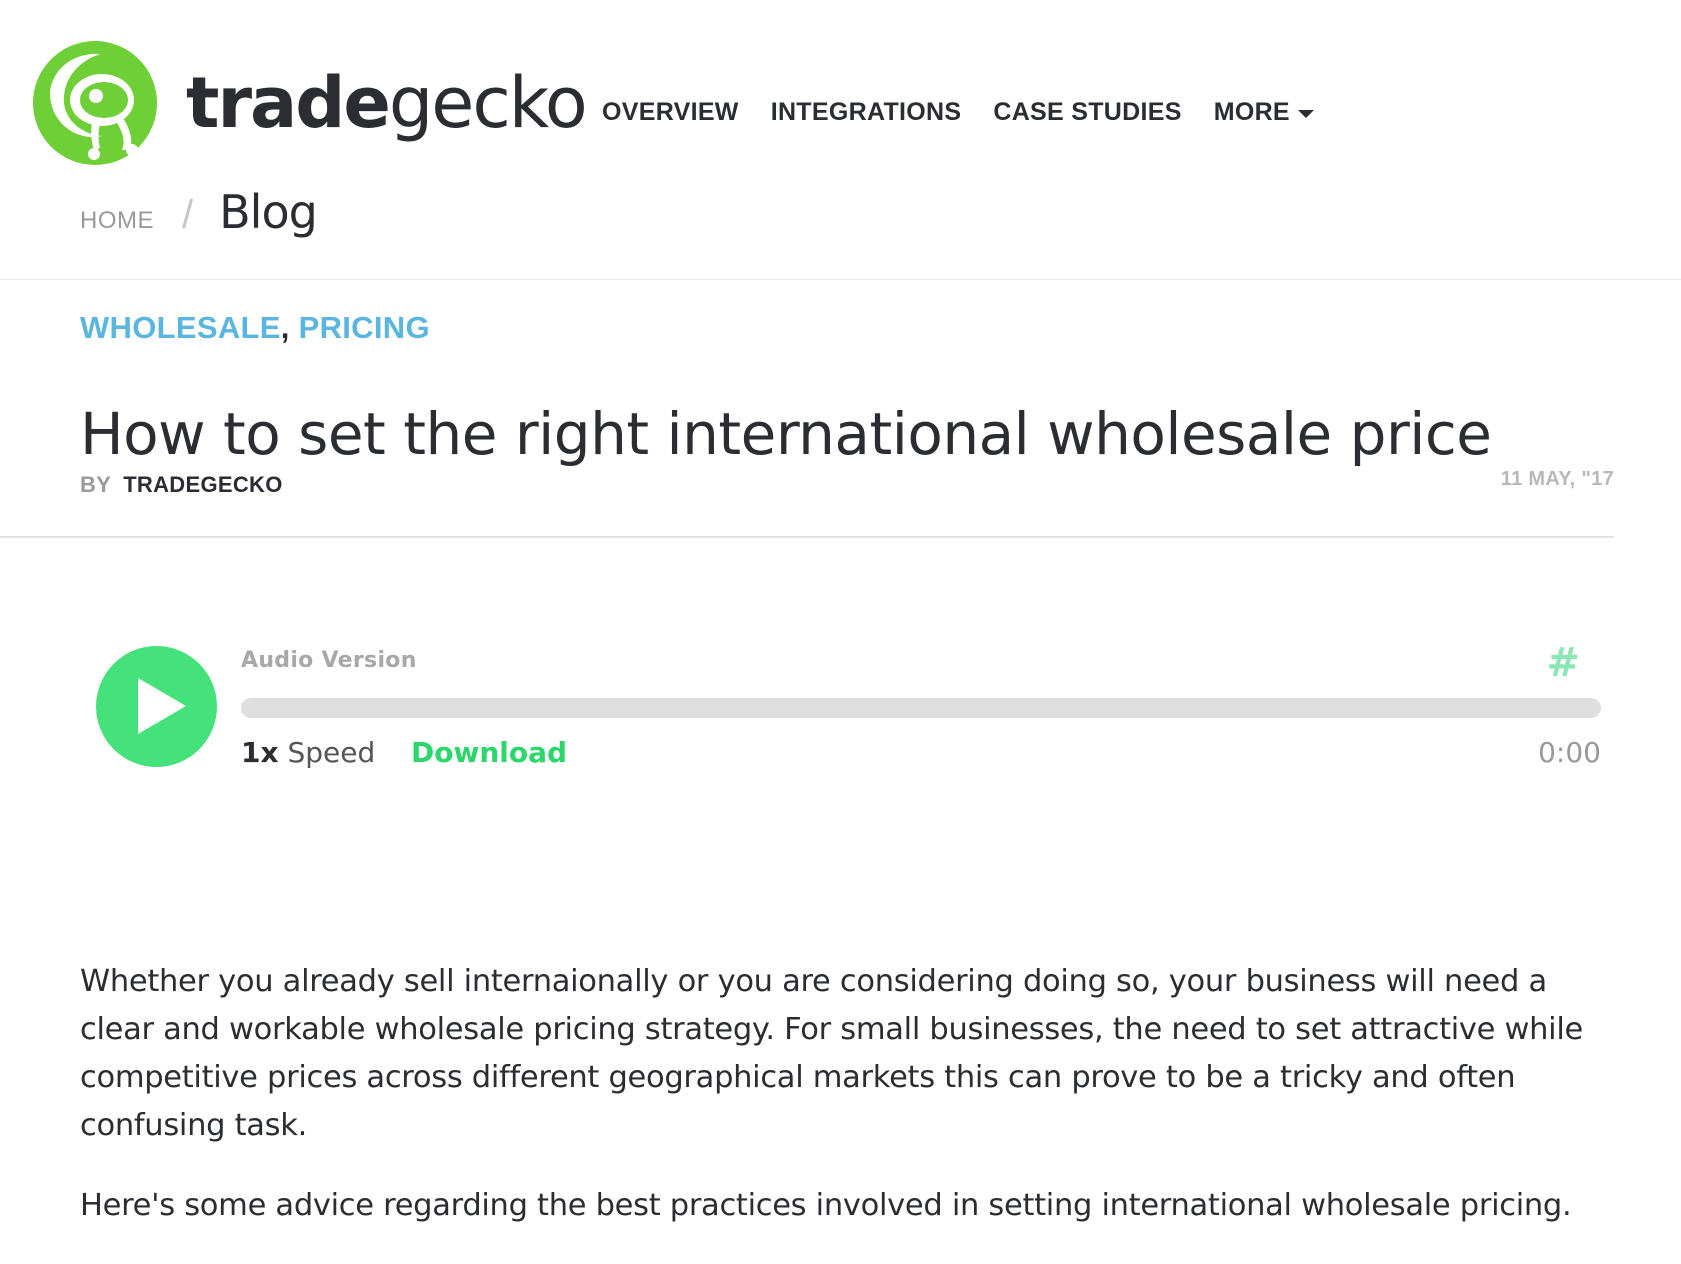 This screenshot has width=1681, height=1264. What do you see at coordinates (329, 660) in the screenshot?
I see `audio-version-label: Audio Version` at bounding box center [329, 660].